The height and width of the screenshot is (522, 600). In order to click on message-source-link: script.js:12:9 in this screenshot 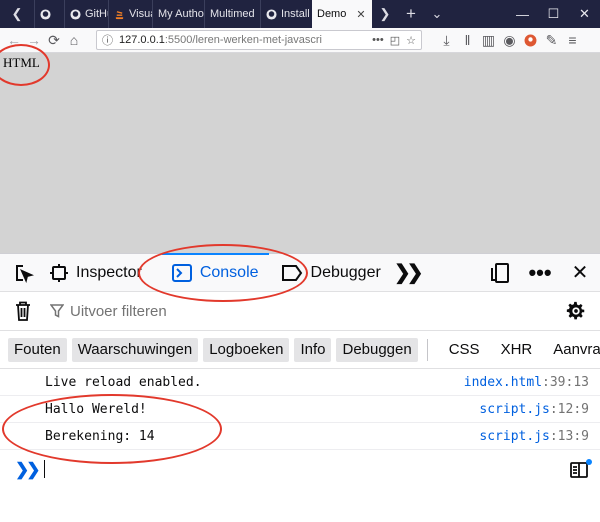, I will do `click(534, 409)`.